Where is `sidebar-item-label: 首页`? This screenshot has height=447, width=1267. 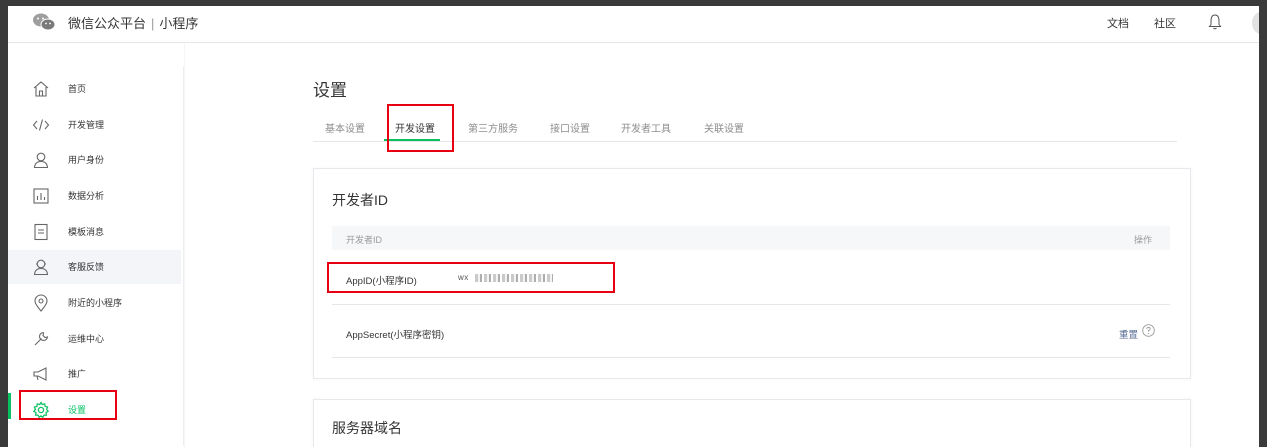
sidebar-item-label: 首页 is located at coordinates (77, 89).